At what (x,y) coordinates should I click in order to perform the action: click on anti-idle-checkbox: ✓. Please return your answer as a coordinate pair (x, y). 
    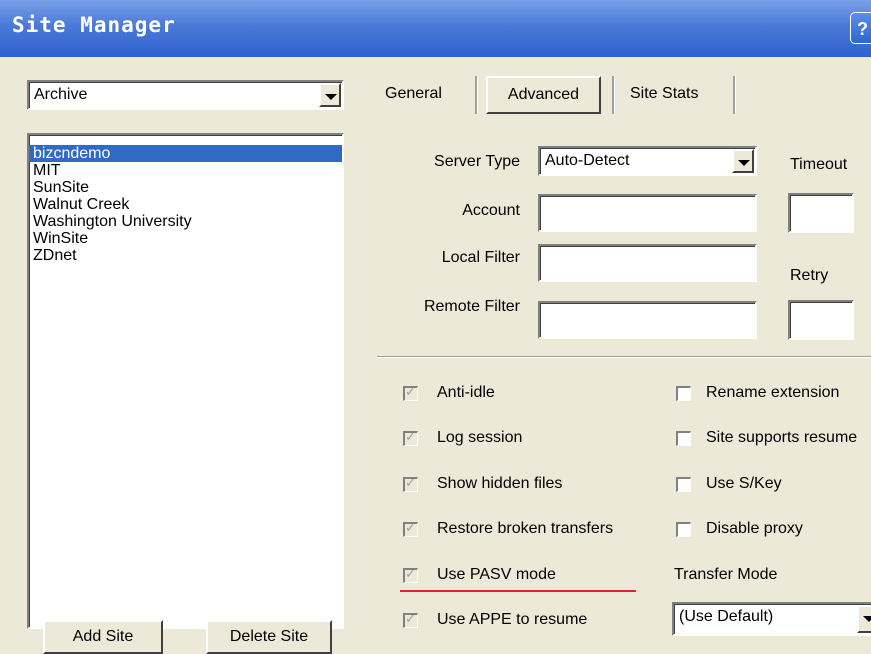
    Looking at the image, I should click on (410, 392).